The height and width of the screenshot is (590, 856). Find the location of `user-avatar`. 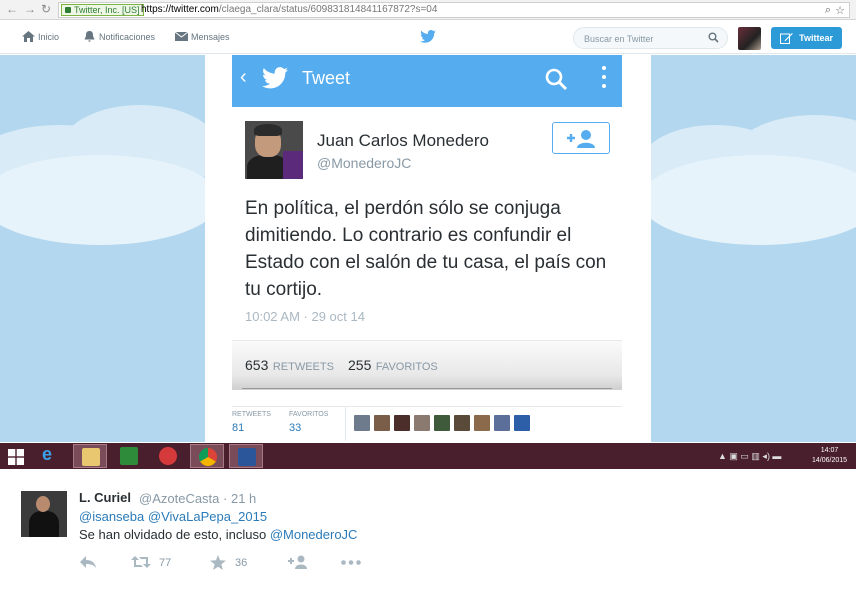

user-avatar is located at coordinates (749, 38).